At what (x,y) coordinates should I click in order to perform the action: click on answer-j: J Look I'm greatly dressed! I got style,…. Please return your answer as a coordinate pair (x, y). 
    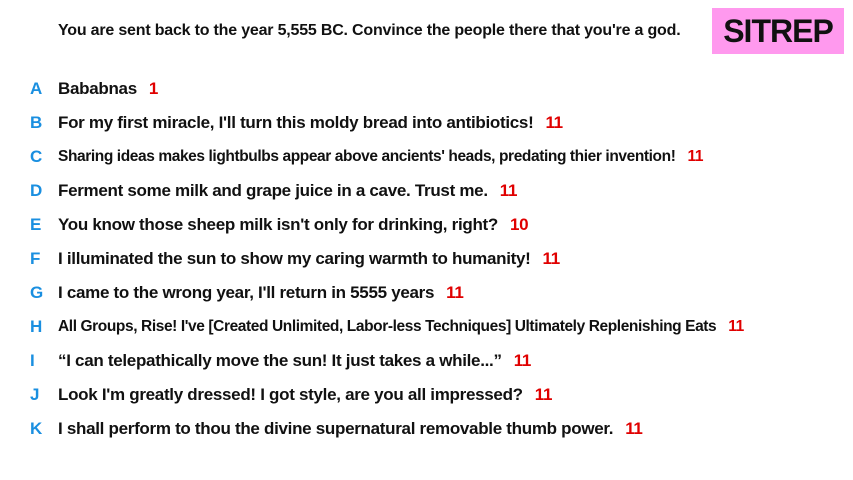
    Looking at the image, I should click on (426, 395).